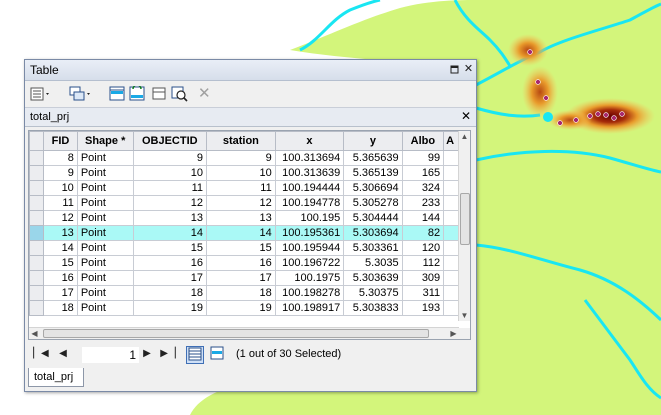 The width and height of the screenshot is (661, 415). I want to click on table-cell-x: 100.195944, so click(309, 248).